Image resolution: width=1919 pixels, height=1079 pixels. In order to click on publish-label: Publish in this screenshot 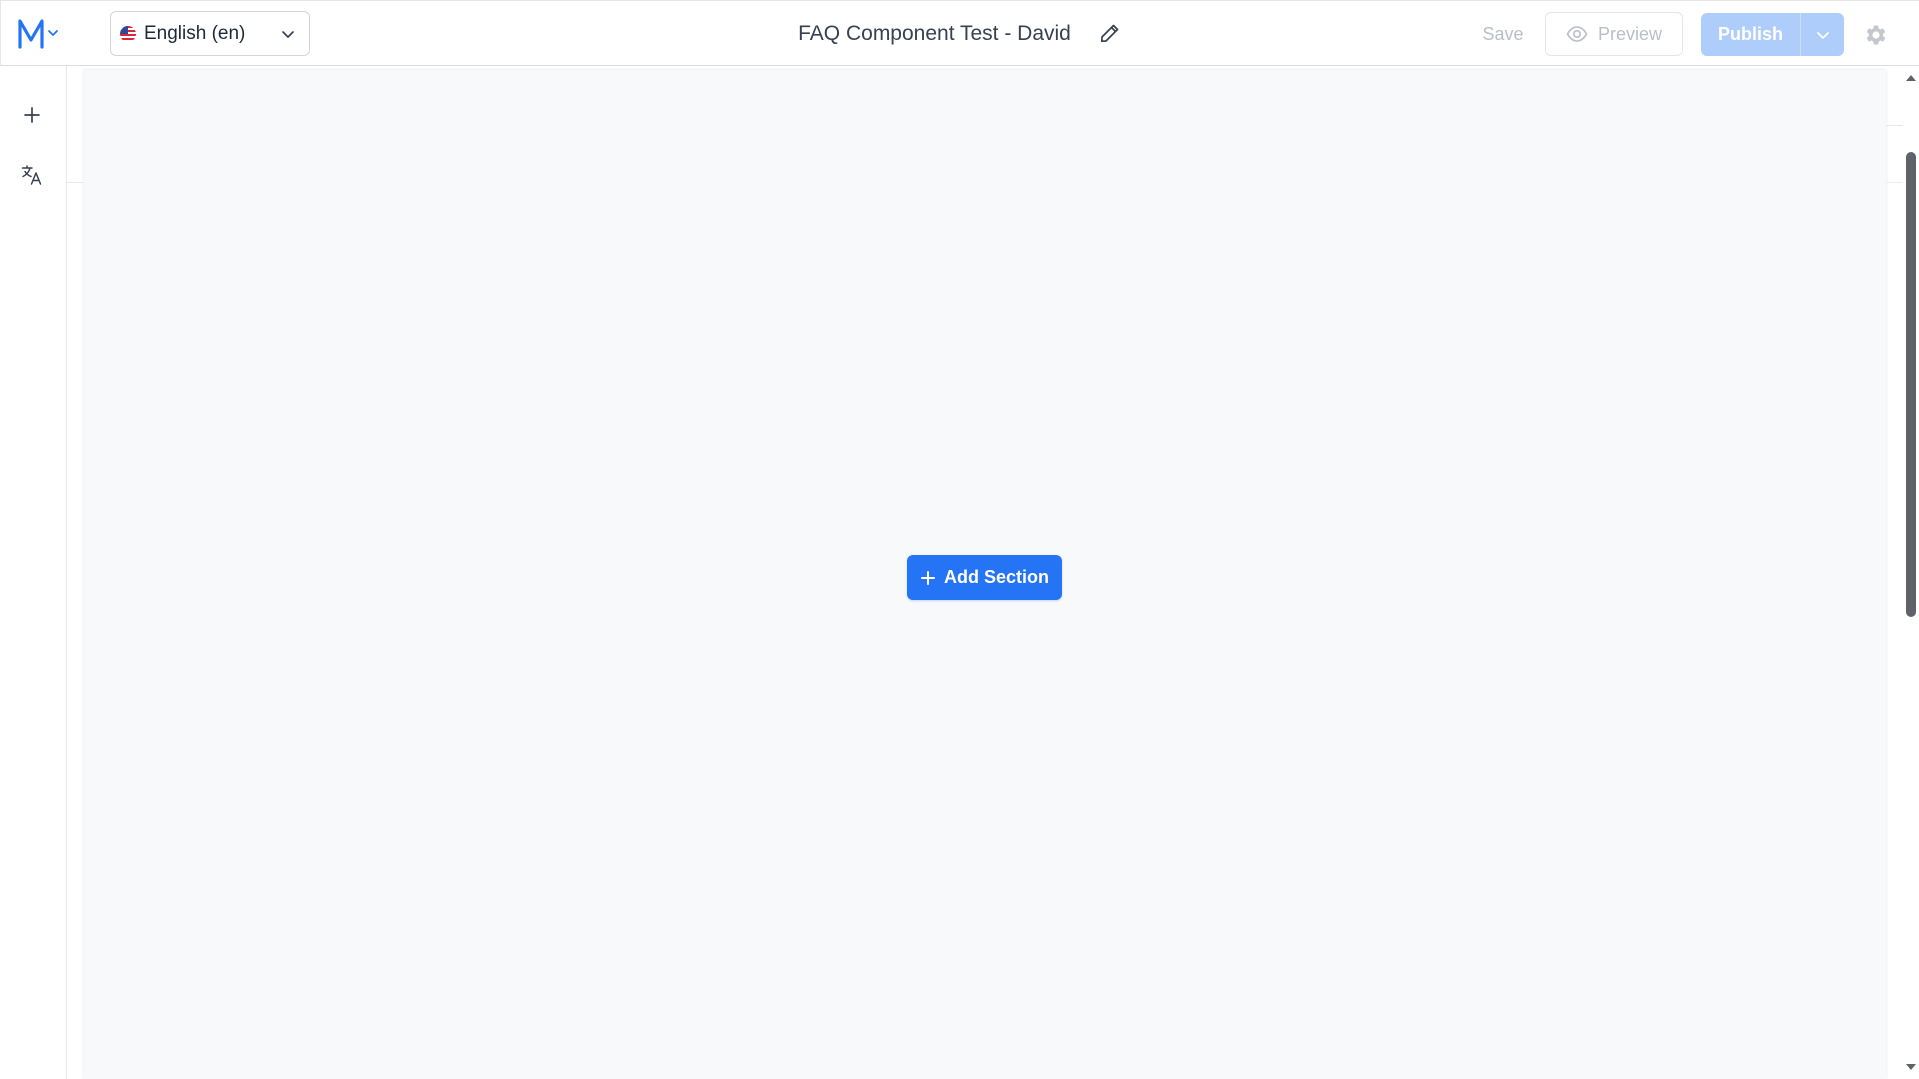, I will do `click(1750, 34)`.